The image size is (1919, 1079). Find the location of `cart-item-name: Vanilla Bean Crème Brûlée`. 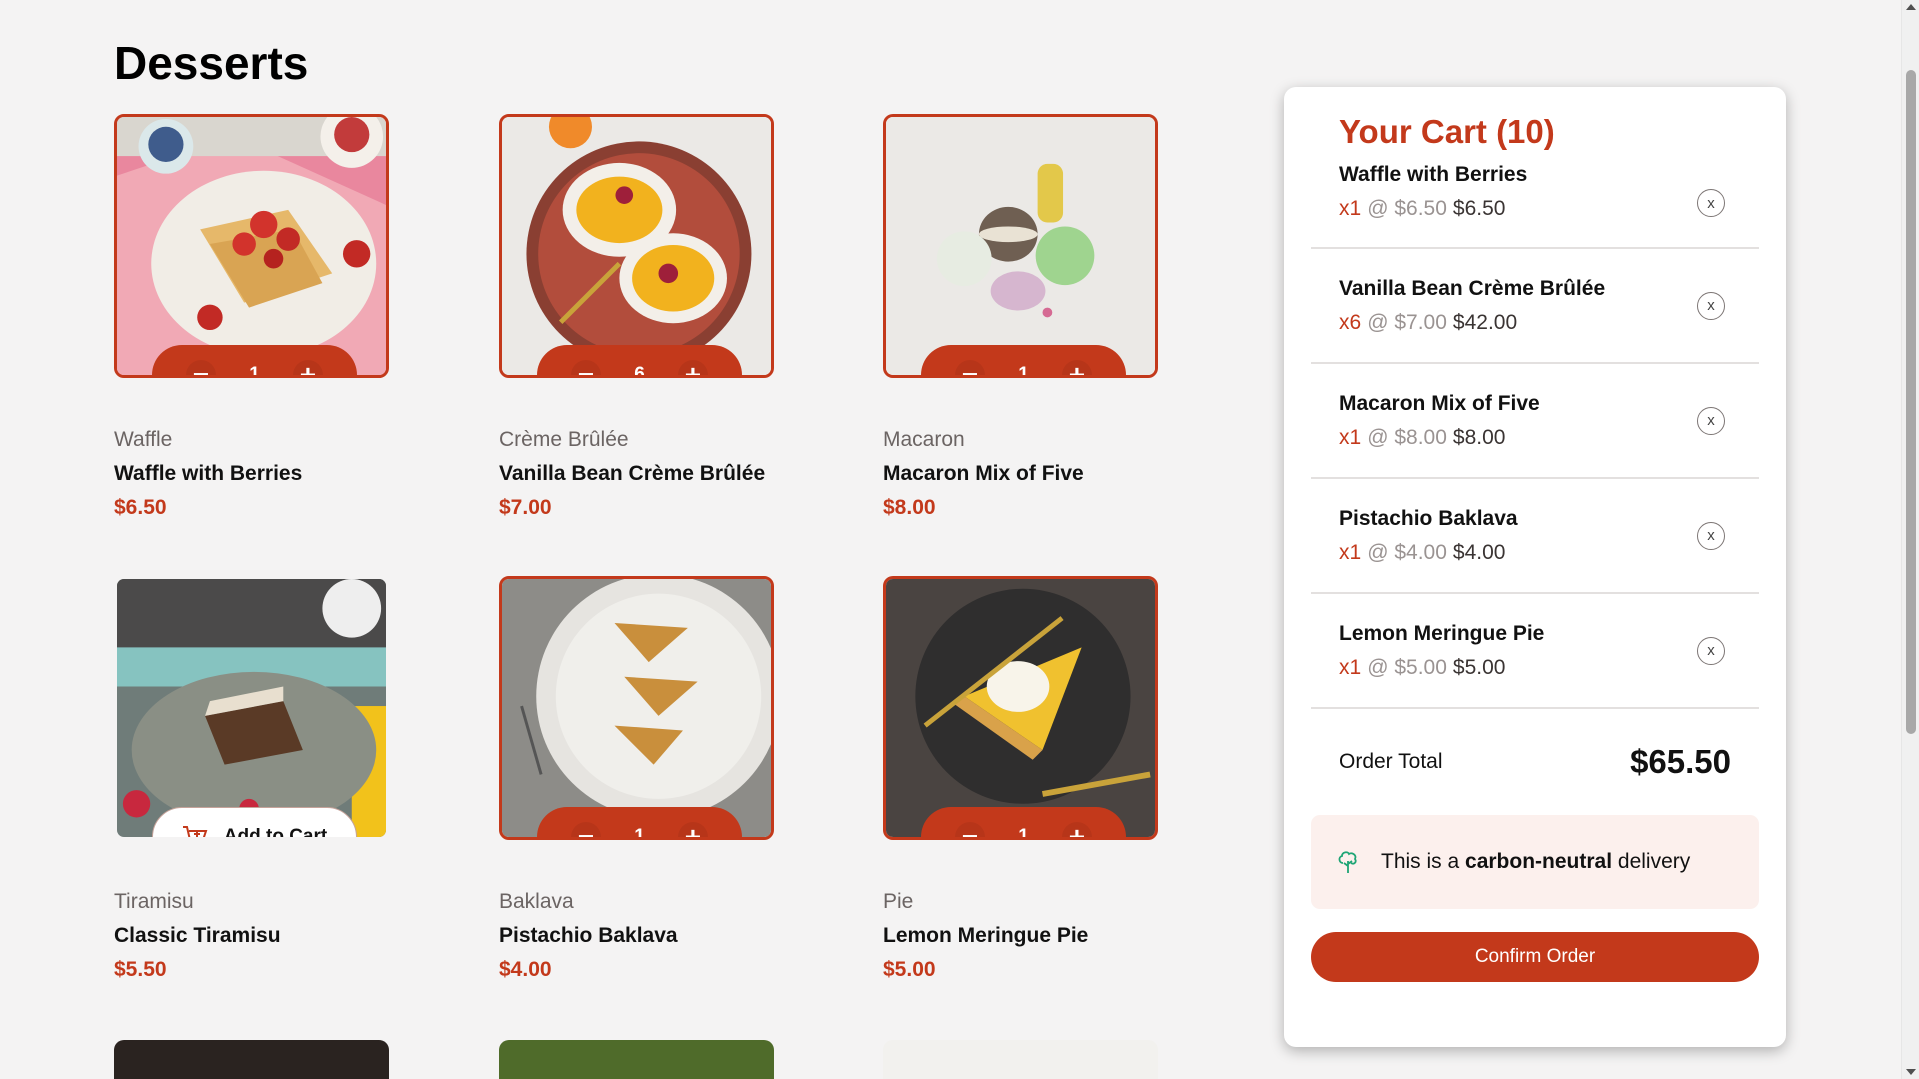

cart-item-name: Vanilla Bean Crème Brûlée is located at coordinates (1472, 288).